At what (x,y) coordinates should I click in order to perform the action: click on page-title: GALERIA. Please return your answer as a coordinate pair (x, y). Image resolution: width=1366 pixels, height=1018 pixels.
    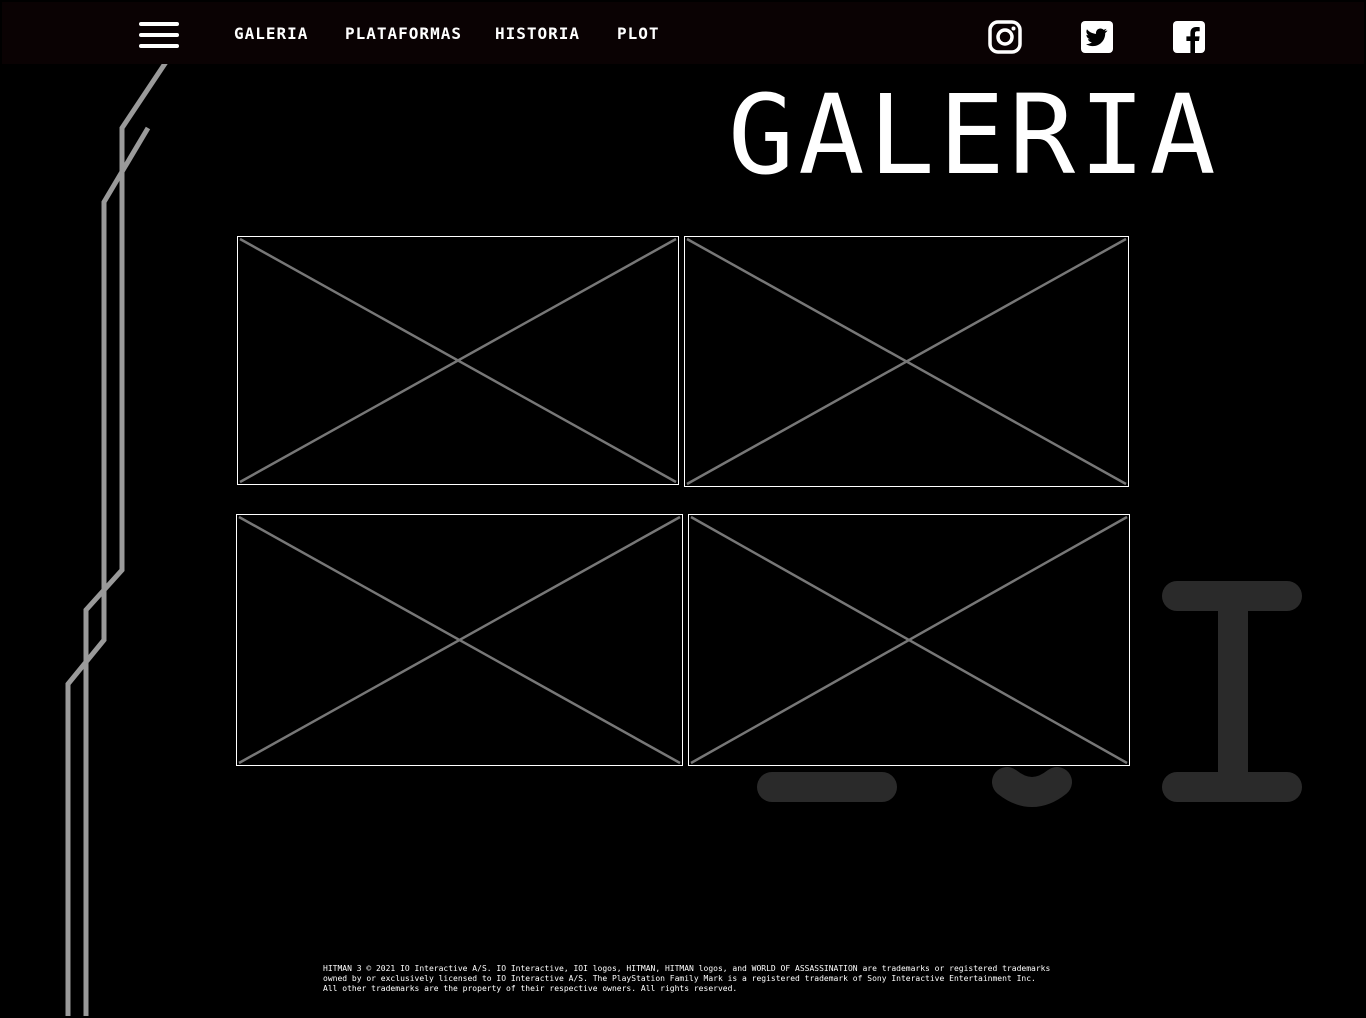
    Looking at the image, I should click on (974, 135).